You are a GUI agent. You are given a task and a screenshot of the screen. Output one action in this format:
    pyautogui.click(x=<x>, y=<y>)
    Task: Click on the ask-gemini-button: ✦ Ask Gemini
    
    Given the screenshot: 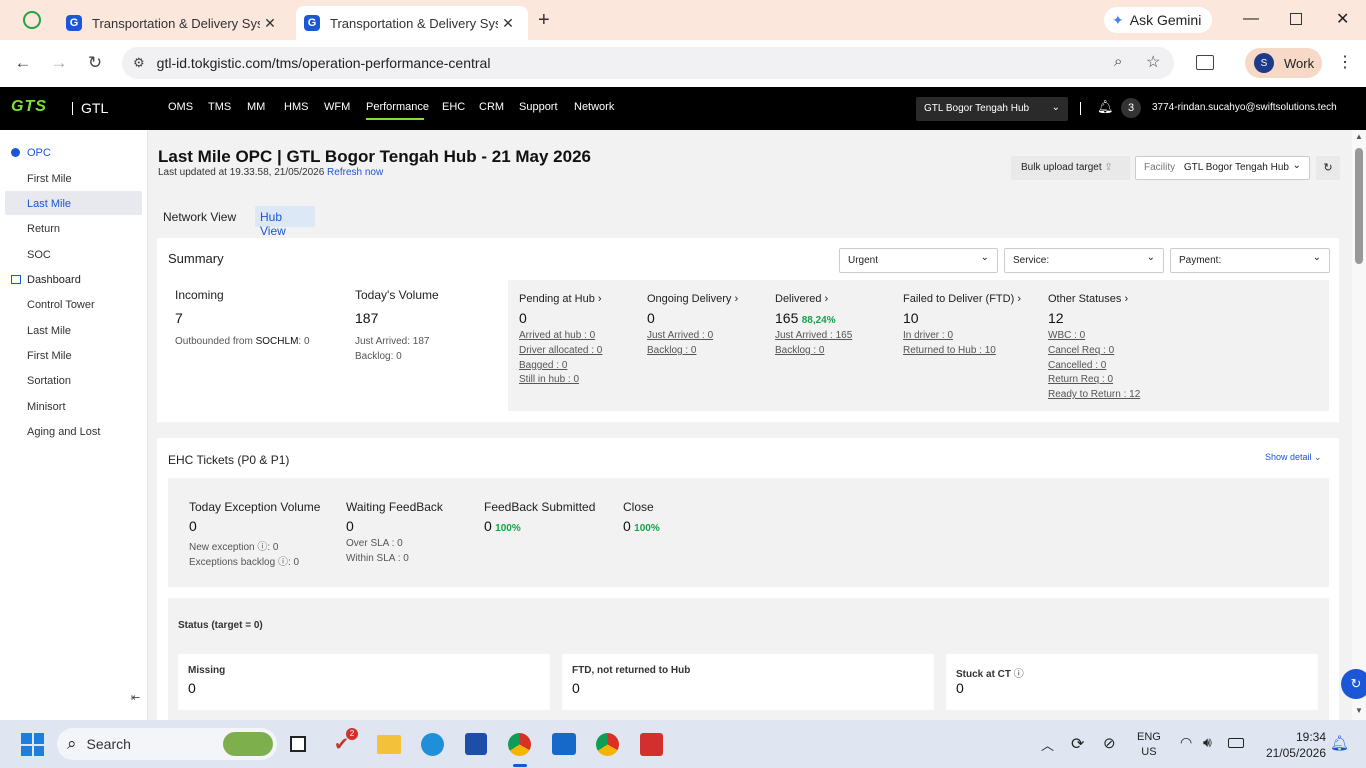 What is the action you would take?
    pyautogui.click(x=1158, y=20)
    